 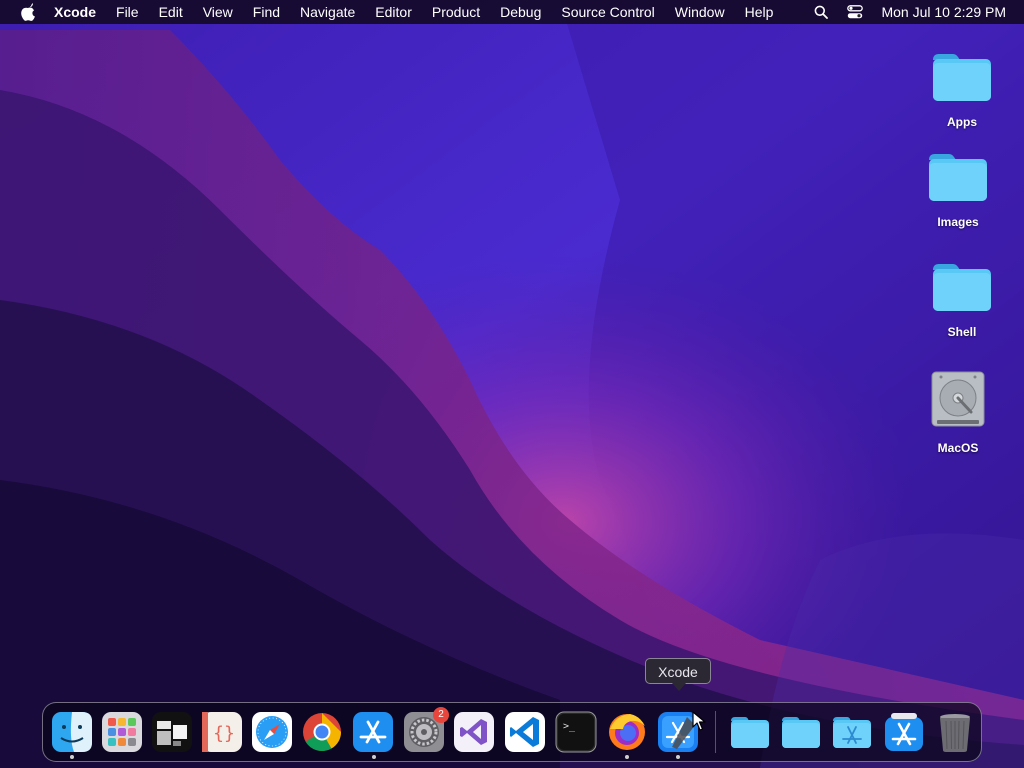 I want to click on desktop-icon-label: Shell, so click(x=962, y=332).